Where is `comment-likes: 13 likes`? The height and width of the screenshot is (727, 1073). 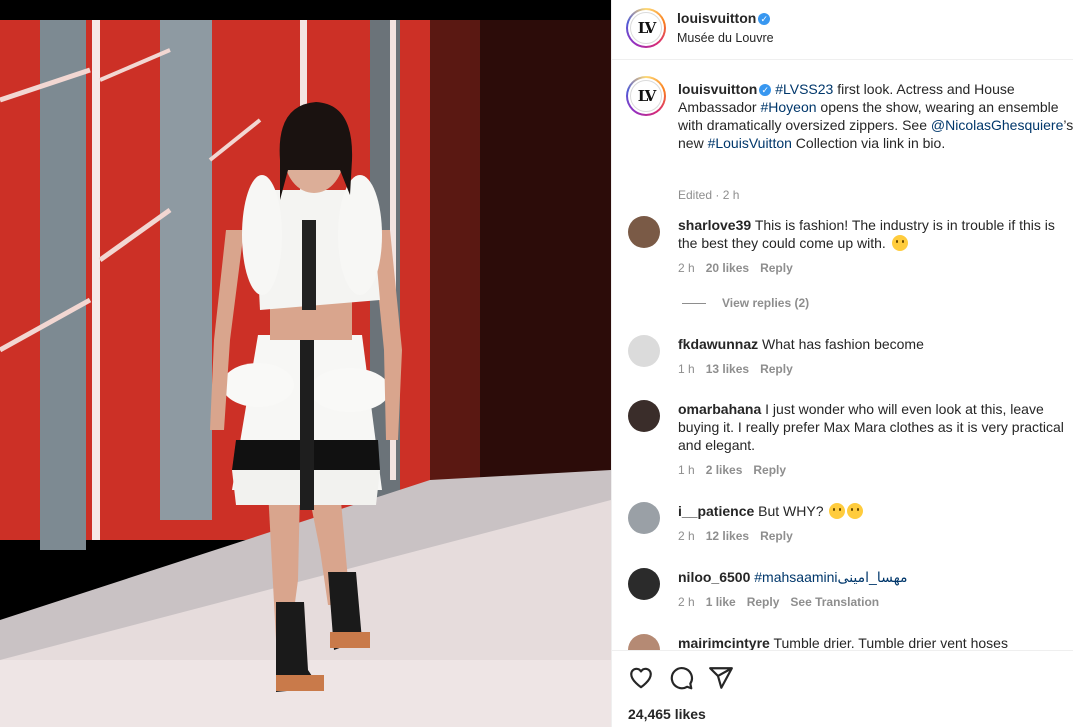
comment-likes: 13 likes is located at coordinates (727, 369).